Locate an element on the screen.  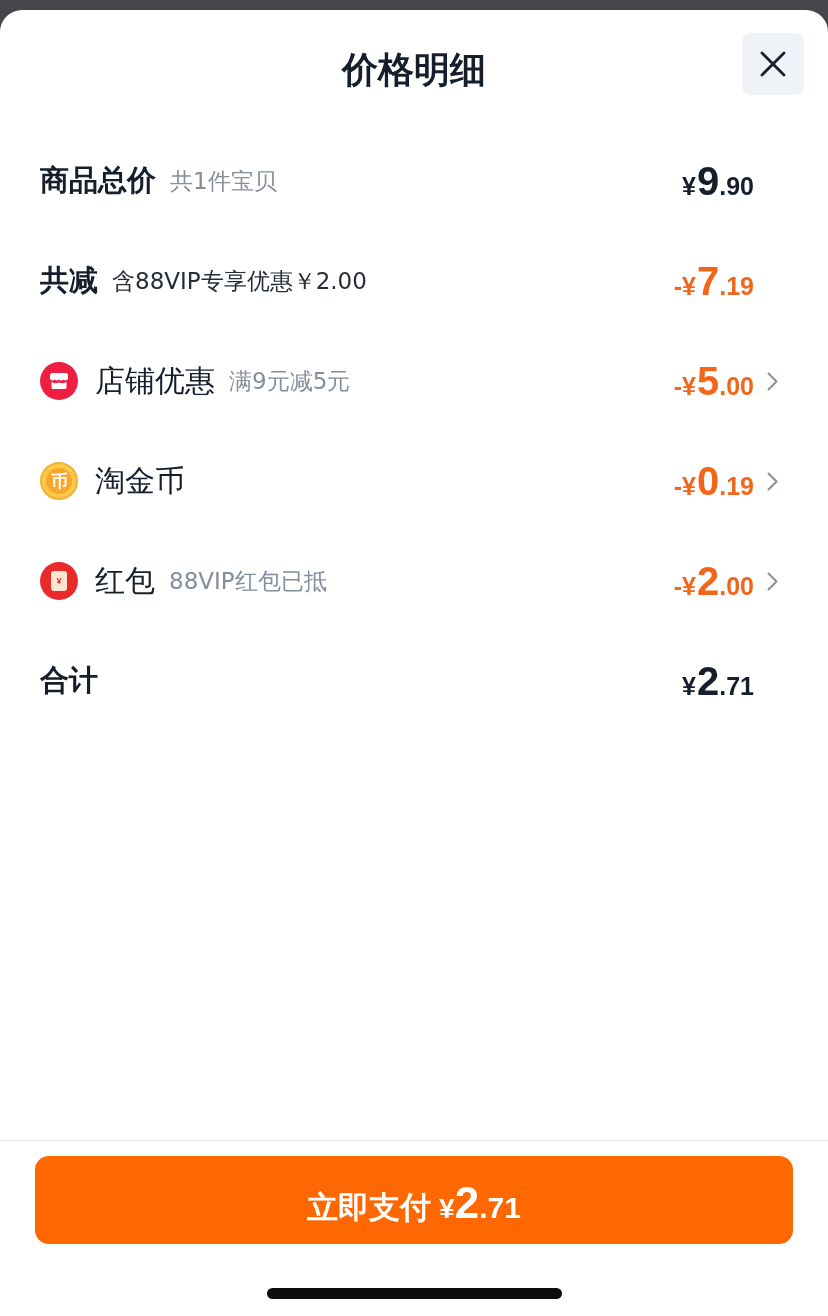
row-label: 店铺优惠 is located at coordinates (155, 380).